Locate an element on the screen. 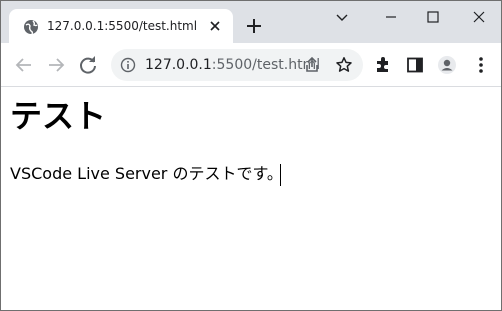  info-icon is located at coordinates (128, 65).